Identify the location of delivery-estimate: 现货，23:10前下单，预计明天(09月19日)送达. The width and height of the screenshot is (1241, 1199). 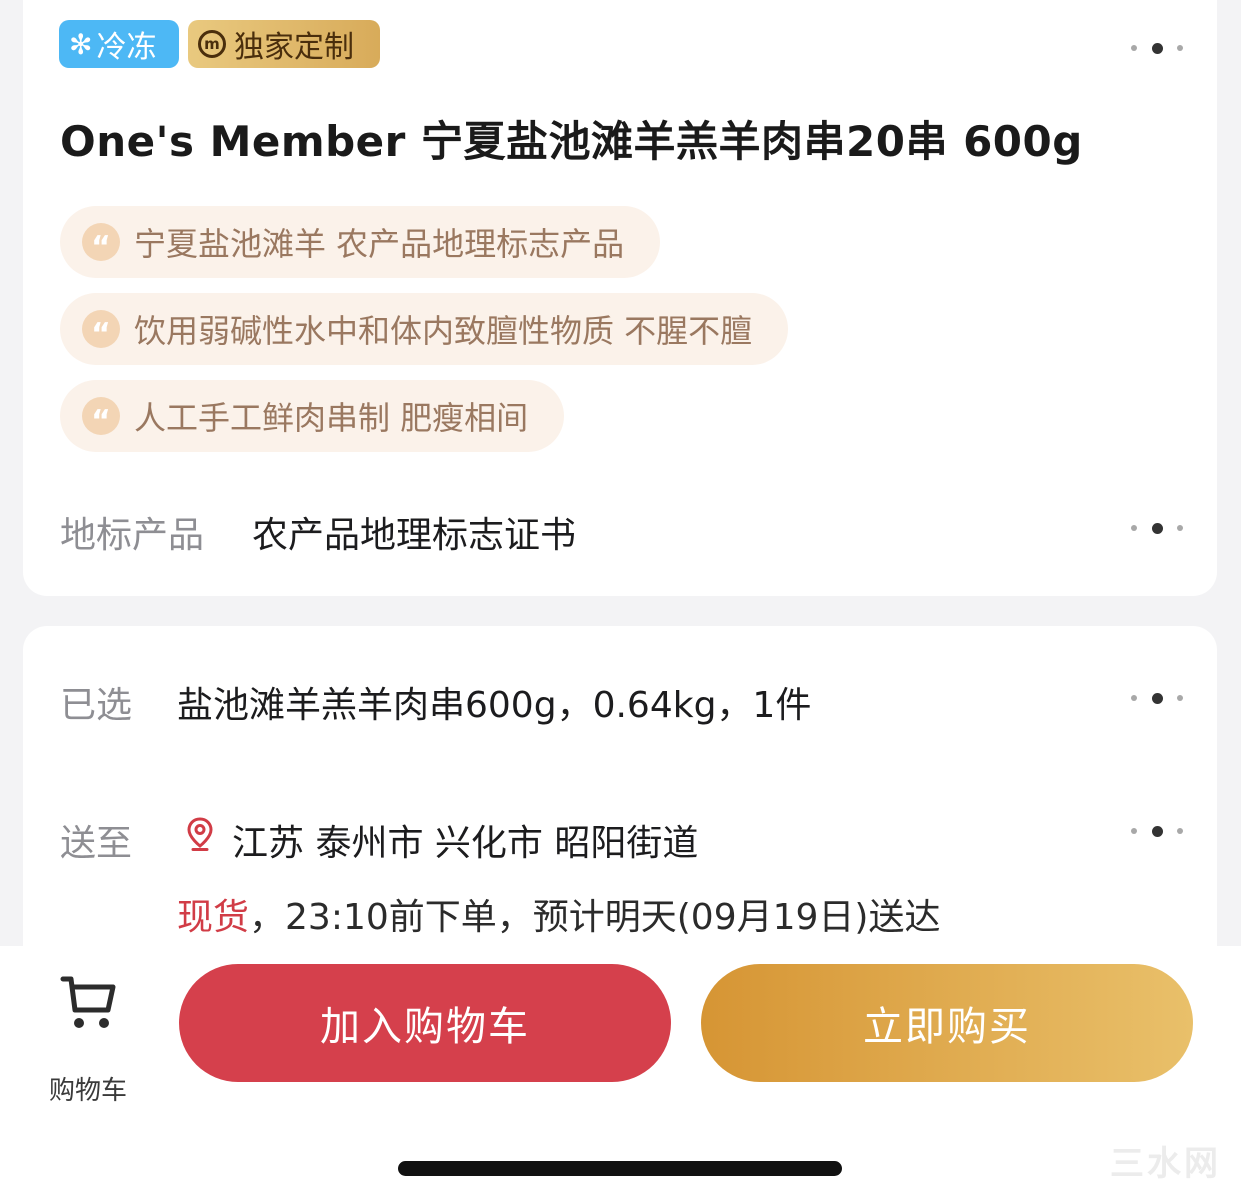
(558, 914).